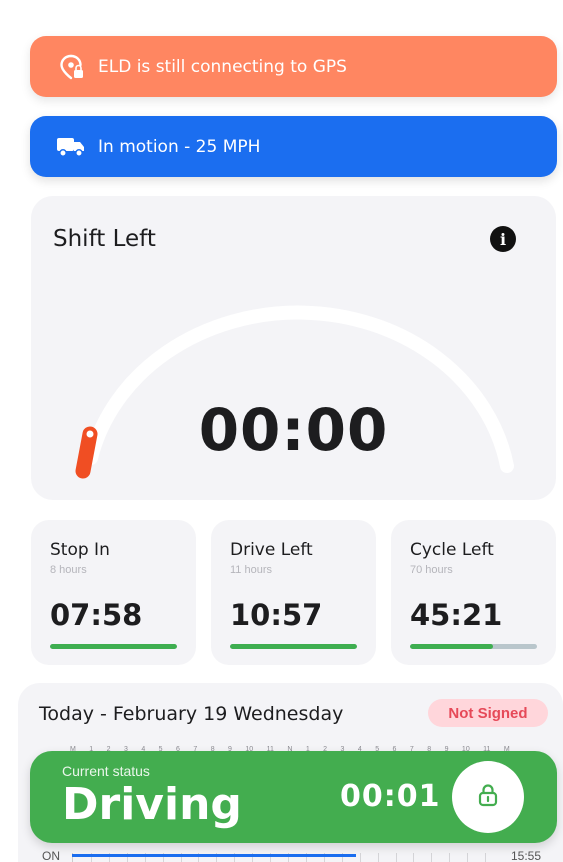 Image resolution: width=563 pixels, height=862 pixels. What do you see at coordinates (222, 66) in the screenshot?
I see `gps-banner-text: ELD is still connecting to GPS` at bounding box center [222, 66].